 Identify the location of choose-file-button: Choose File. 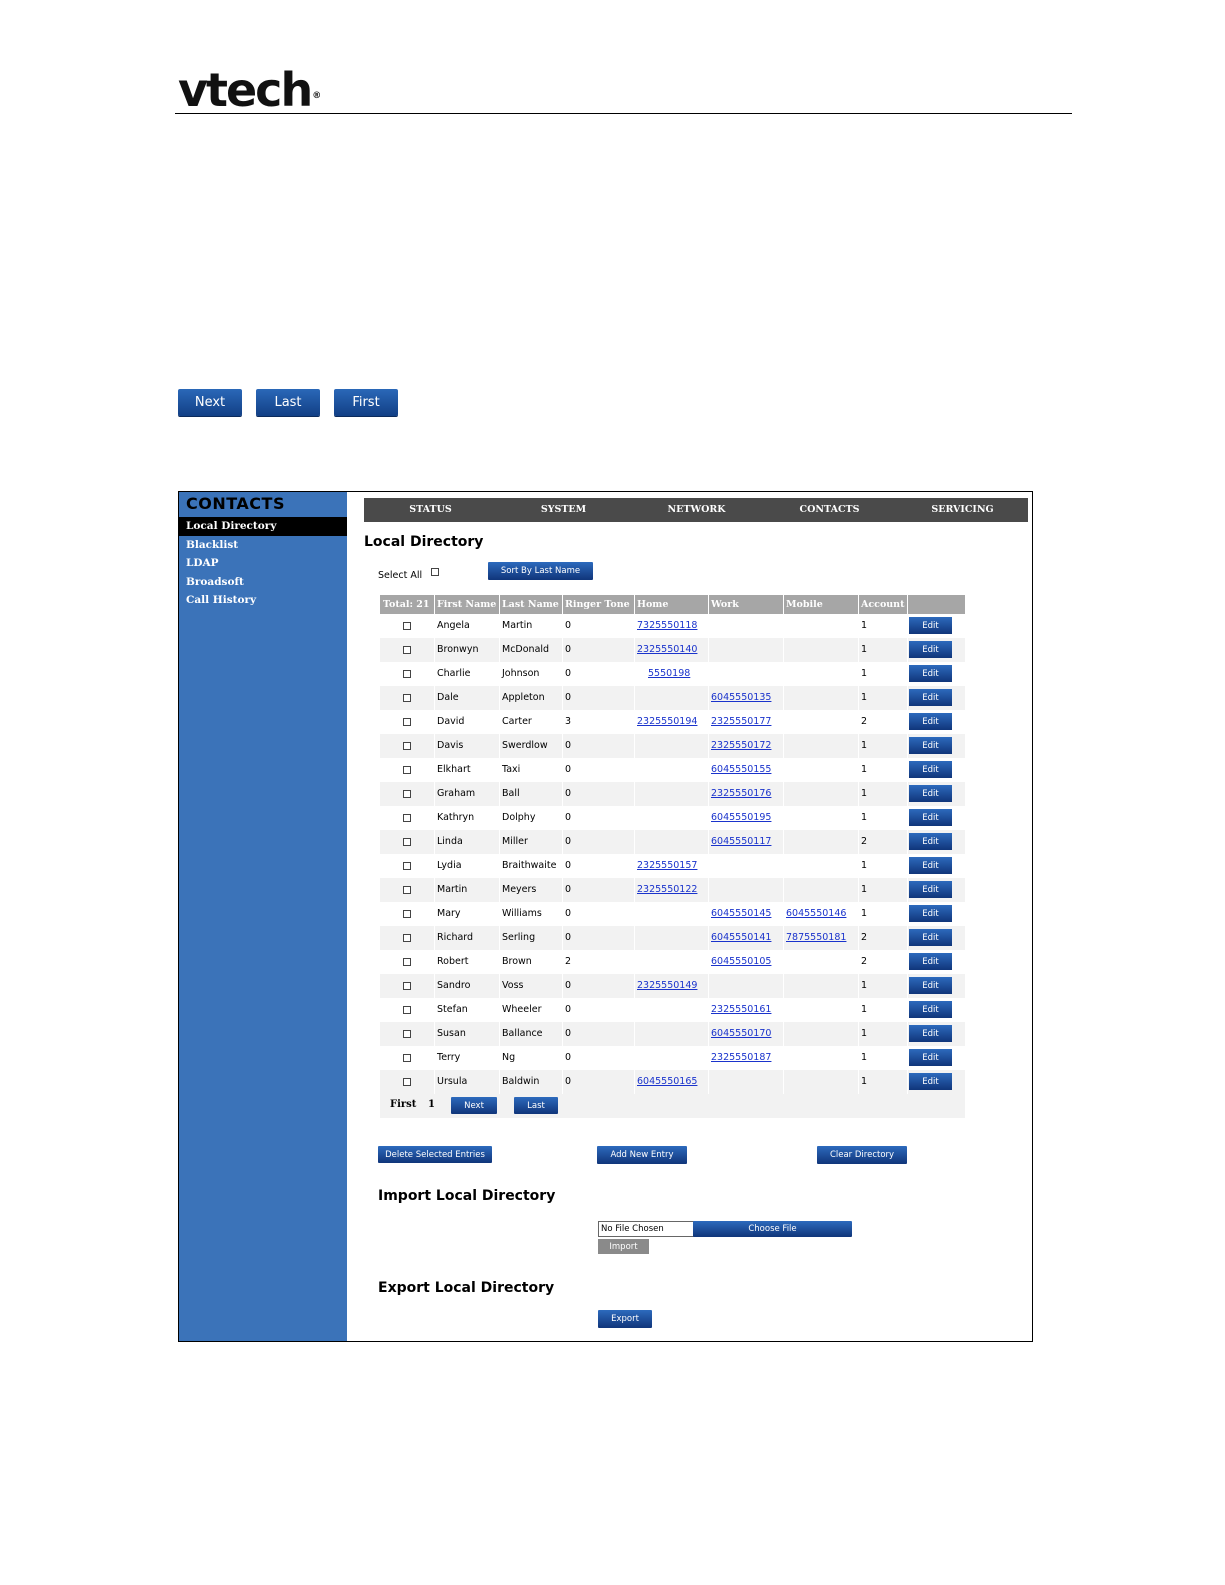
(772, 1229).